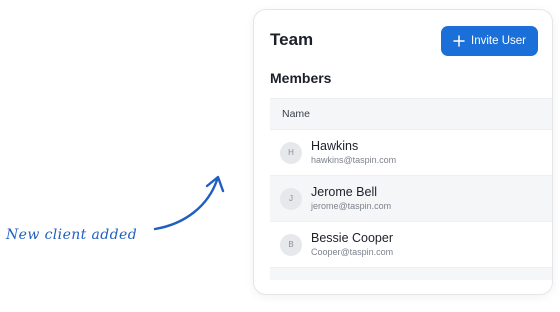  What do you see at coordinates (291, 152) in the screenshot?
I see `avatar: H` at bounding box center [291, 152].